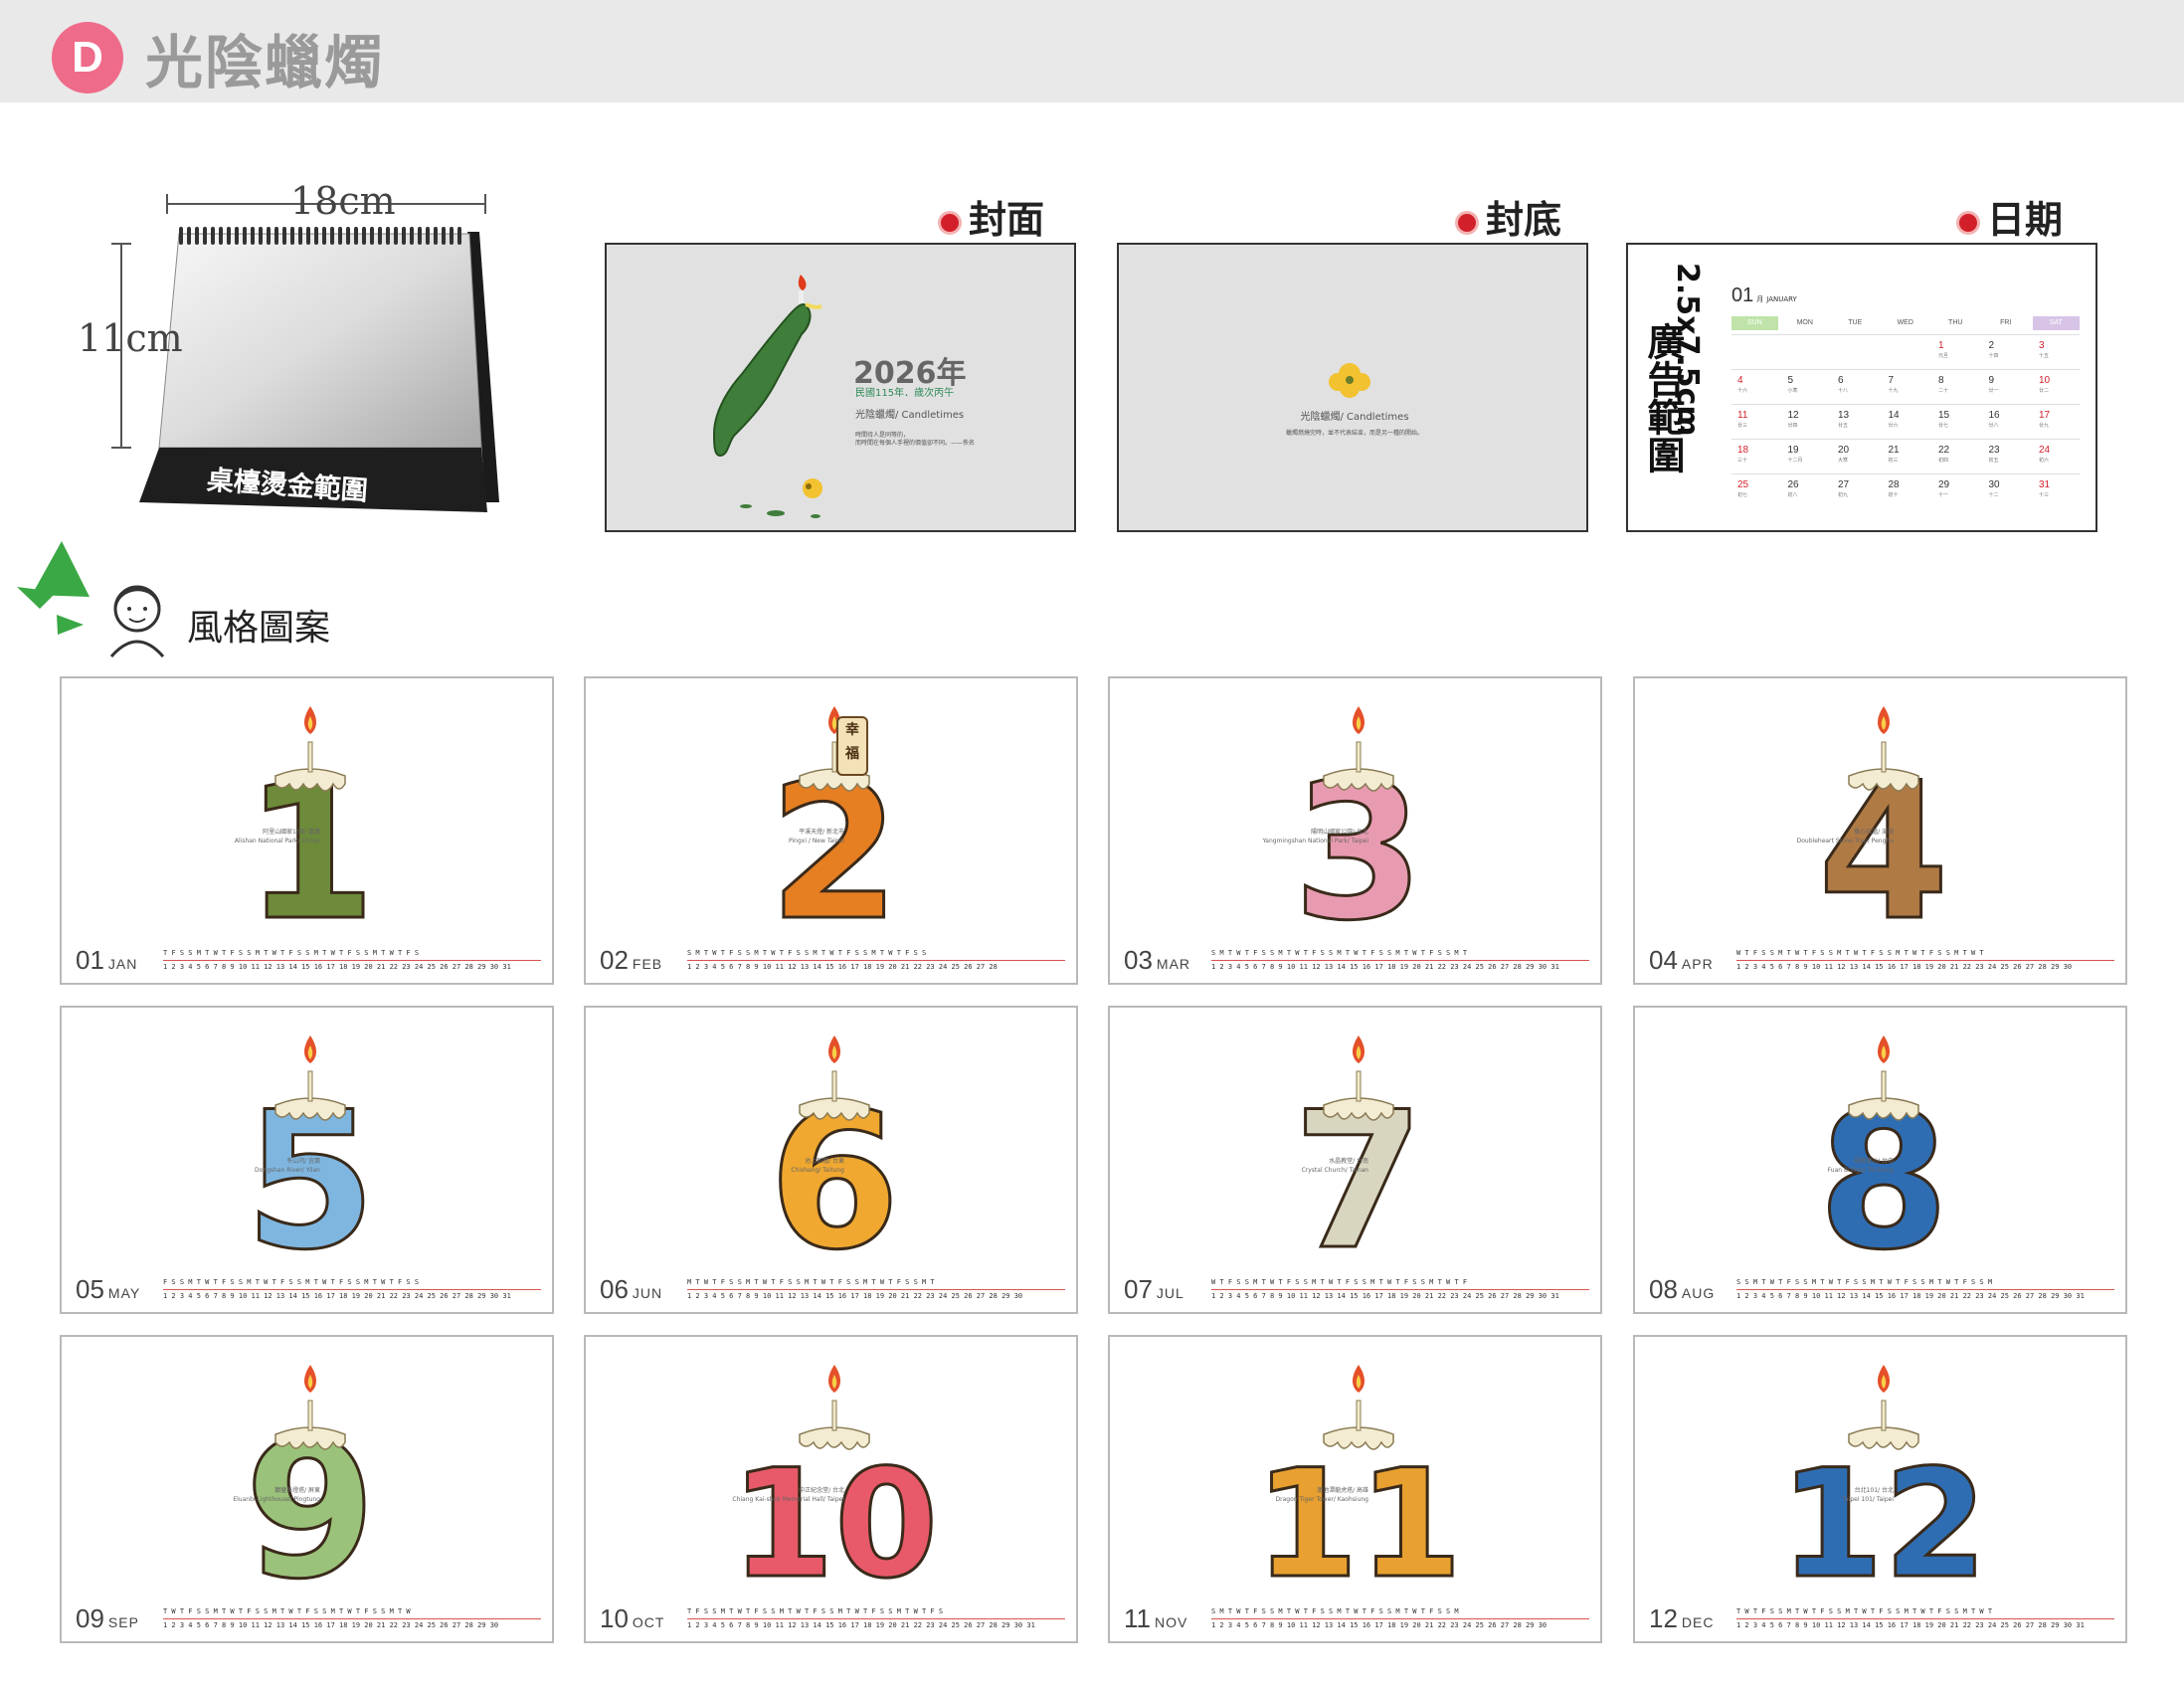  I want to click on landmark-caption-en: Alishan National Park/ Chiayi, so click(277, 841).